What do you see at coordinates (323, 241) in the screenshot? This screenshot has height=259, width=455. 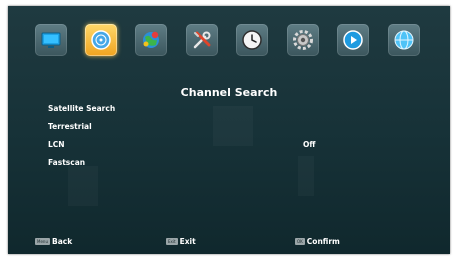 I see `confirm-label: Confirm` at bounding box center [323, 241].